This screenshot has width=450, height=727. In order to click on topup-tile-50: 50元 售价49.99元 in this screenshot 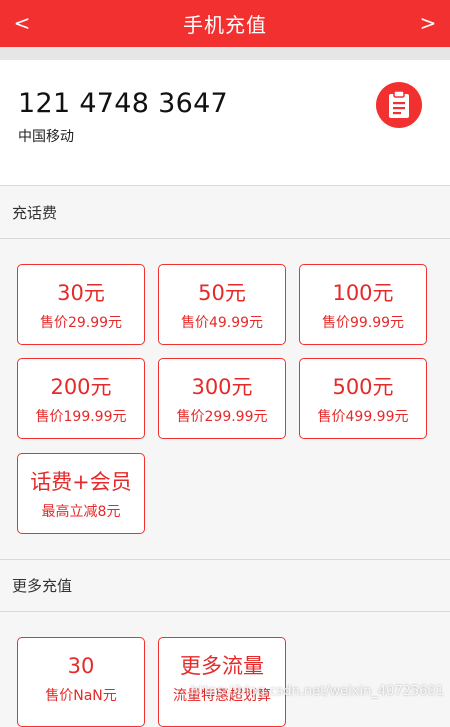, I will do `click(222, 304)`.